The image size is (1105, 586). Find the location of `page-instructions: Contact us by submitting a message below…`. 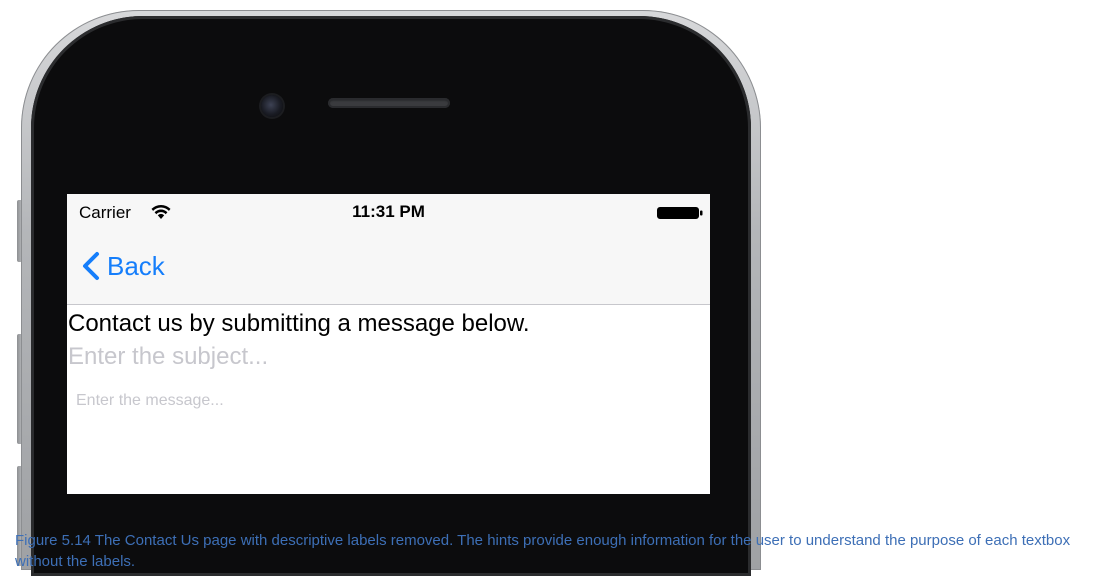

page-instructions: Contact us by submitting a message below… is located at coordinates (299, 323).